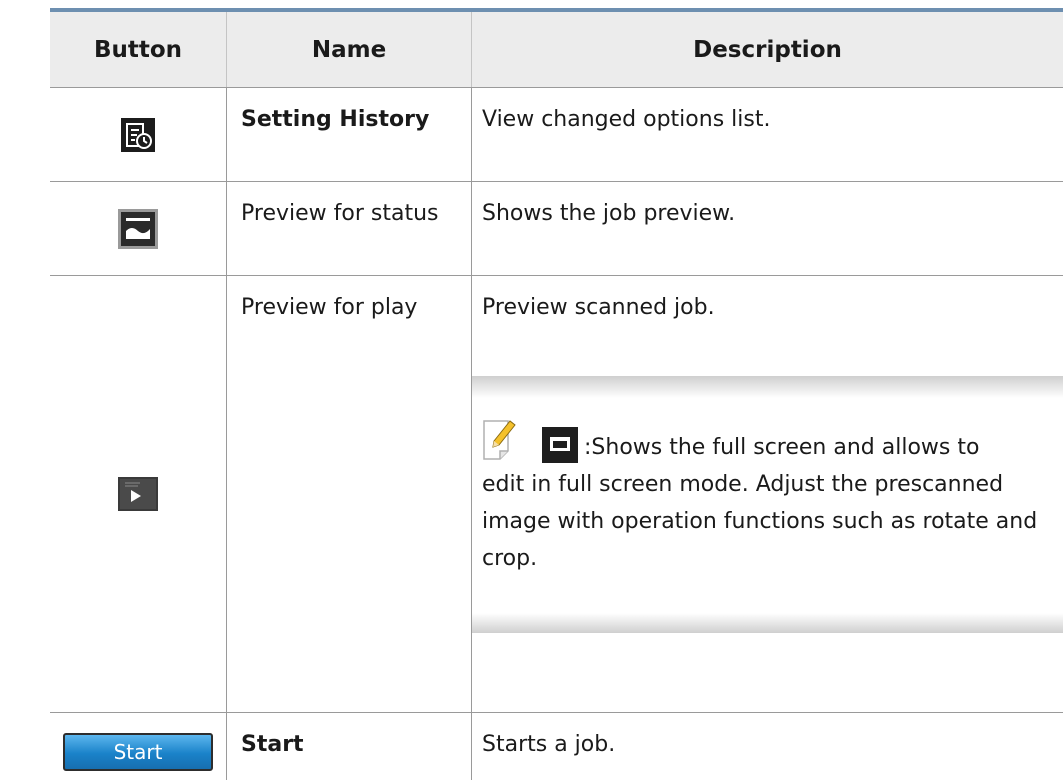 This screenshot has height=780, width=1063. What do you see at coordinates (138, 228) in the screenshot?
I see `preview-status-icon` at bounding box center [138, 228].